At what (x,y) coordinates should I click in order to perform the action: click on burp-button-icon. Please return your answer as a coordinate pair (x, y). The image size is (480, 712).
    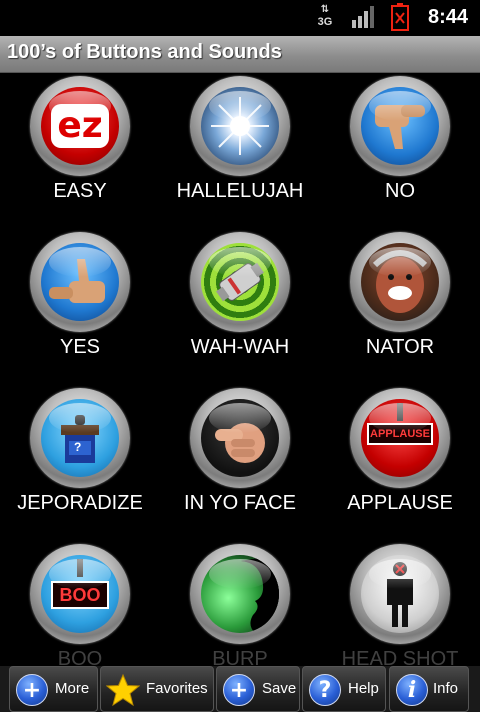
    Looking at the image, I should click on (240, 594).